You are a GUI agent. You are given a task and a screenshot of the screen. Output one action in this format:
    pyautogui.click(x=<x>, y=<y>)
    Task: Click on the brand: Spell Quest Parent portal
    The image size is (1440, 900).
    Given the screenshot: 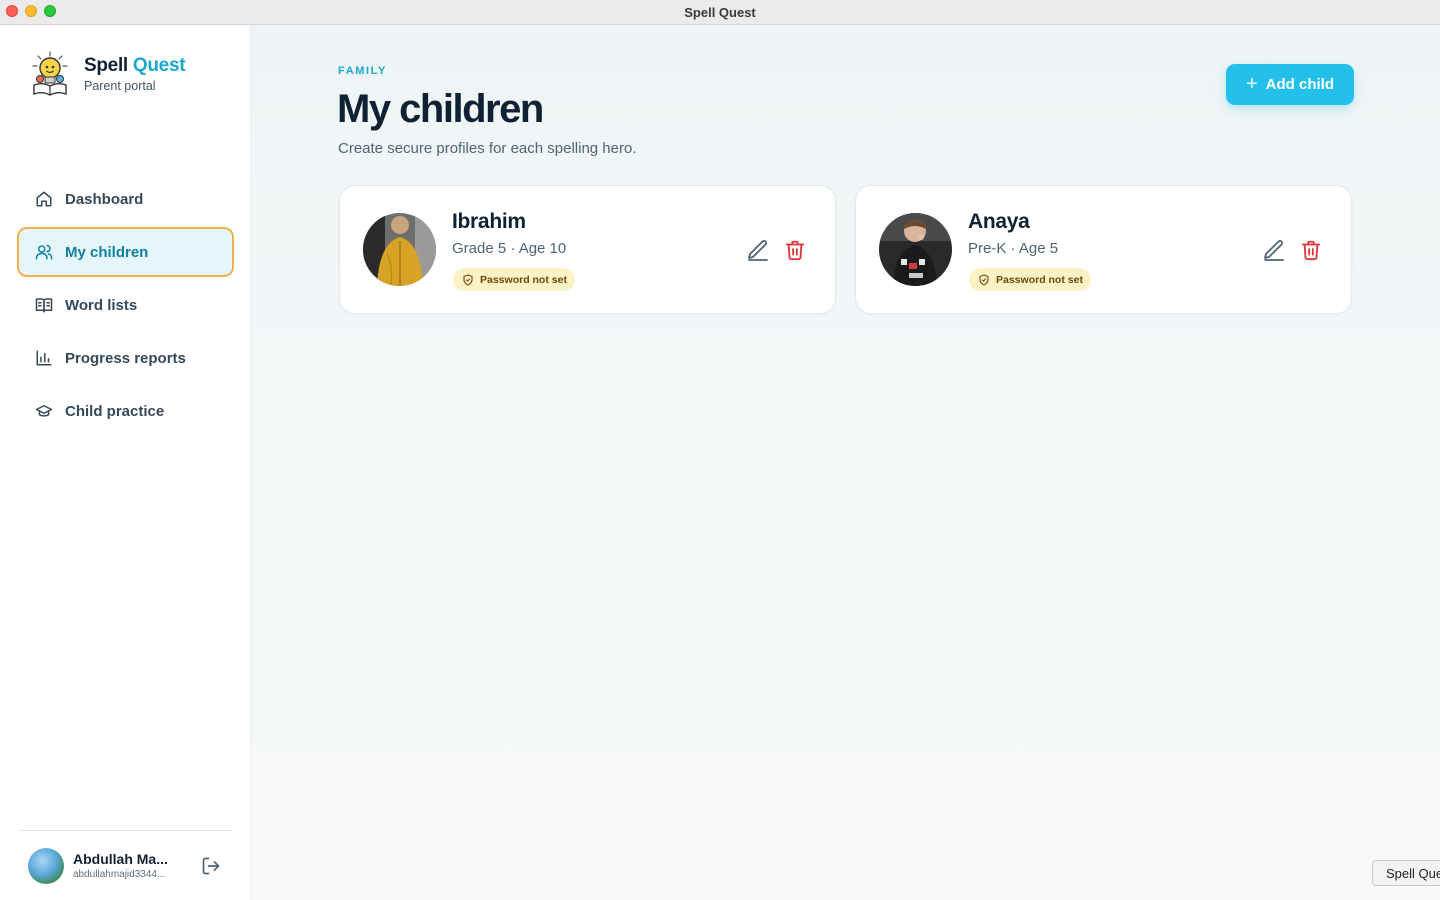 What is the action you would take?
    pyautogui.click(x=108, y=74)
    